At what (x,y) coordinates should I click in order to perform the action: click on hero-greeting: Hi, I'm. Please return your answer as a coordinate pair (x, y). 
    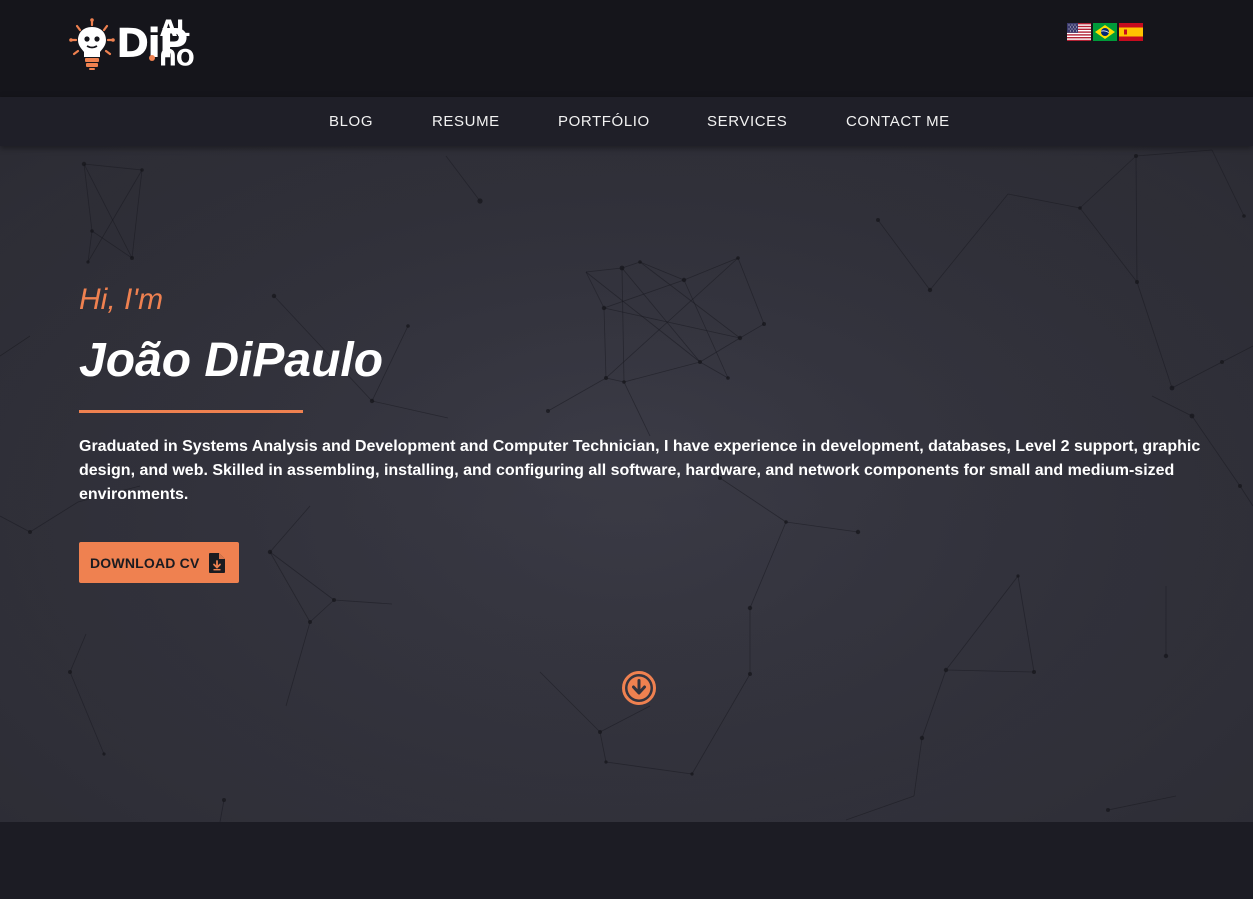
    Looking at the image, I should click on (121, 299).